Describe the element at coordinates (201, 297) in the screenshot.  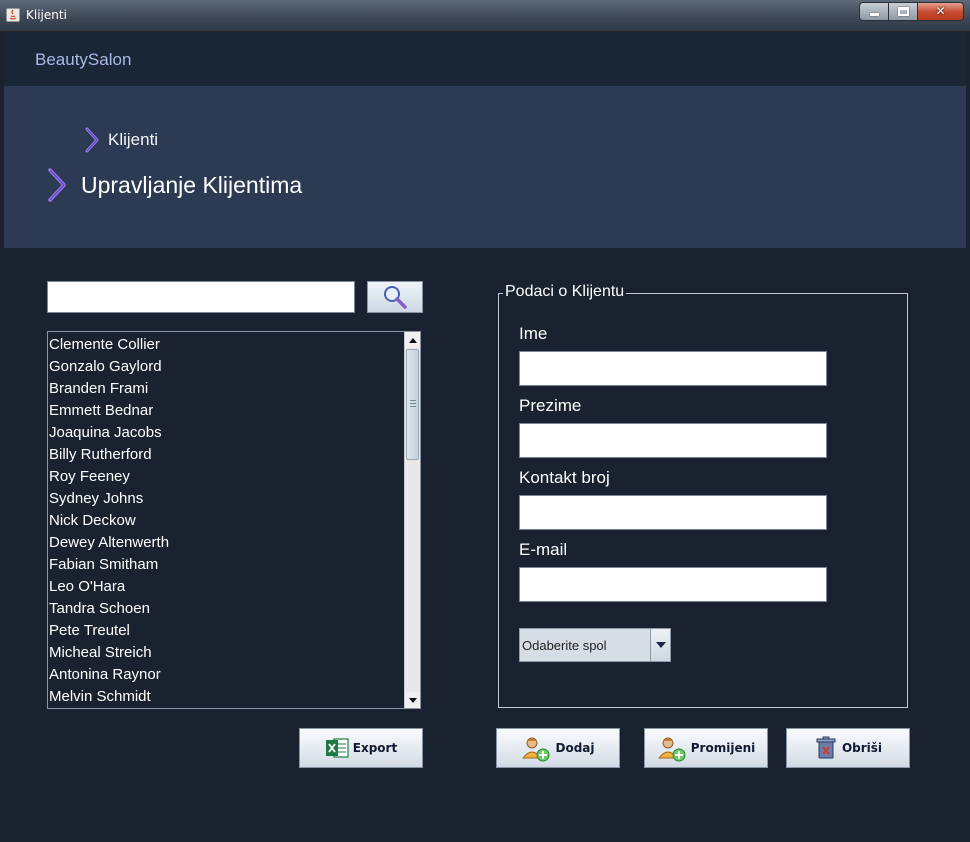
I see `search-input` at that location.